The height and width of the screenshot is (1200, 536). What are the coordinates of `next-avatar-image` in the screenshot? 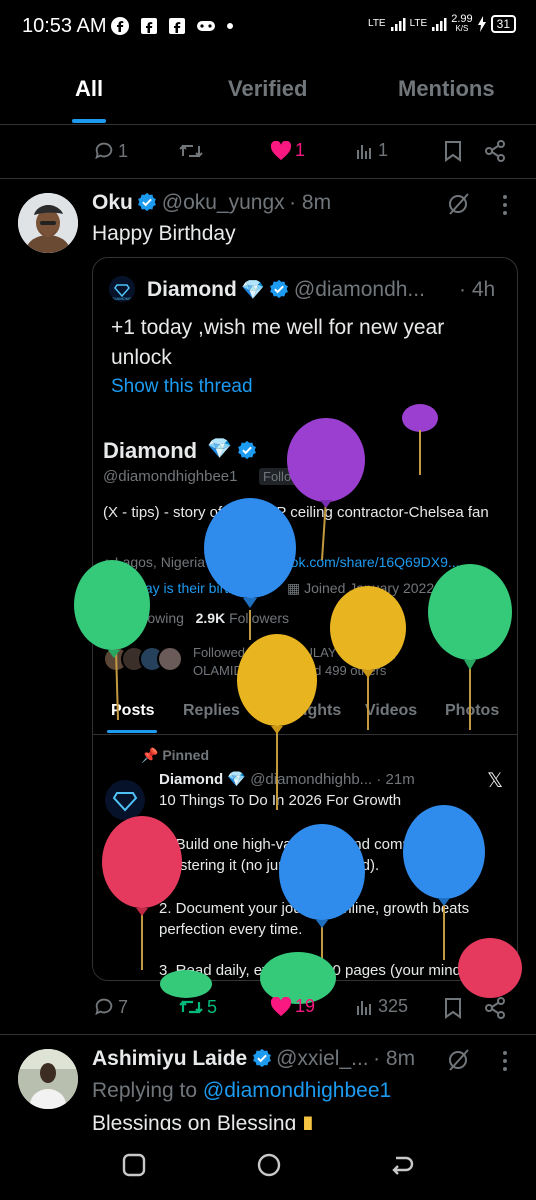 It's located at (48, 1079).